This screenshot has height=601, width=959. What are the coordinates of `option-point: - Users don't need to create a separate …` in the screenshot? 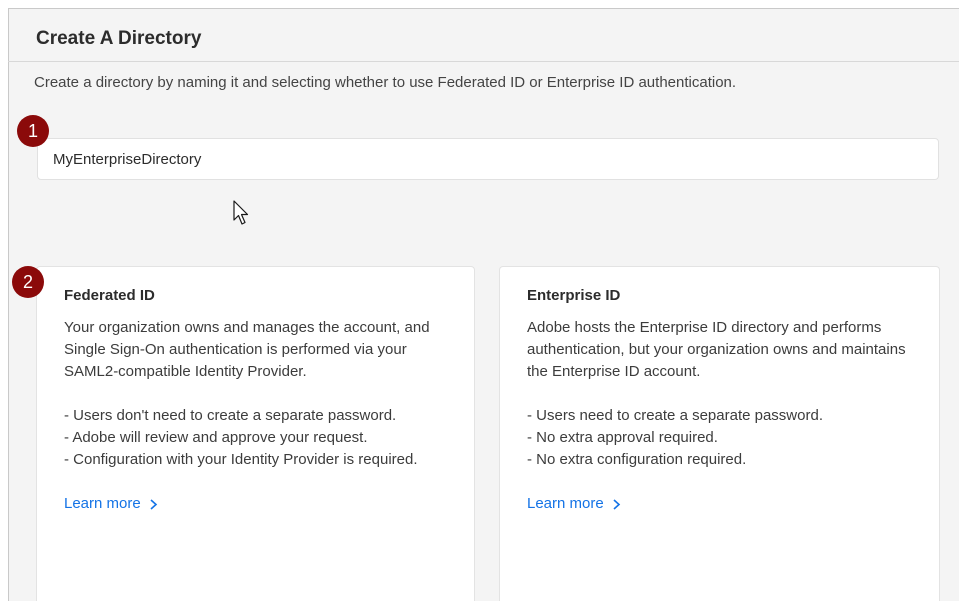 It's located at (230, 415).